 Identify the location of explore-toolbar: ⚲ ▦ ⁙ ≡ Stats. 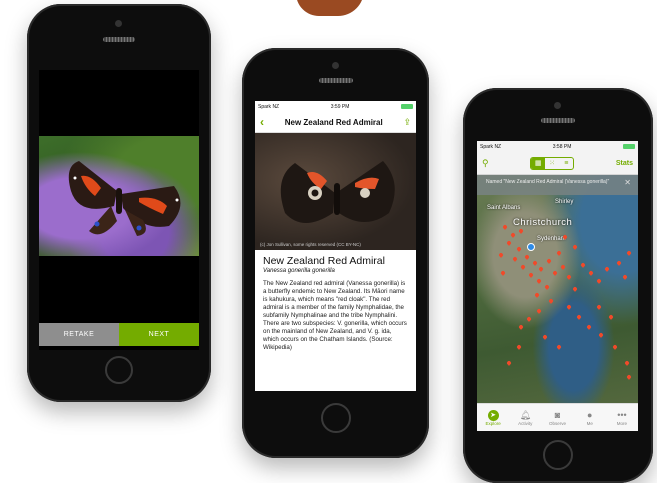
(557, 163).